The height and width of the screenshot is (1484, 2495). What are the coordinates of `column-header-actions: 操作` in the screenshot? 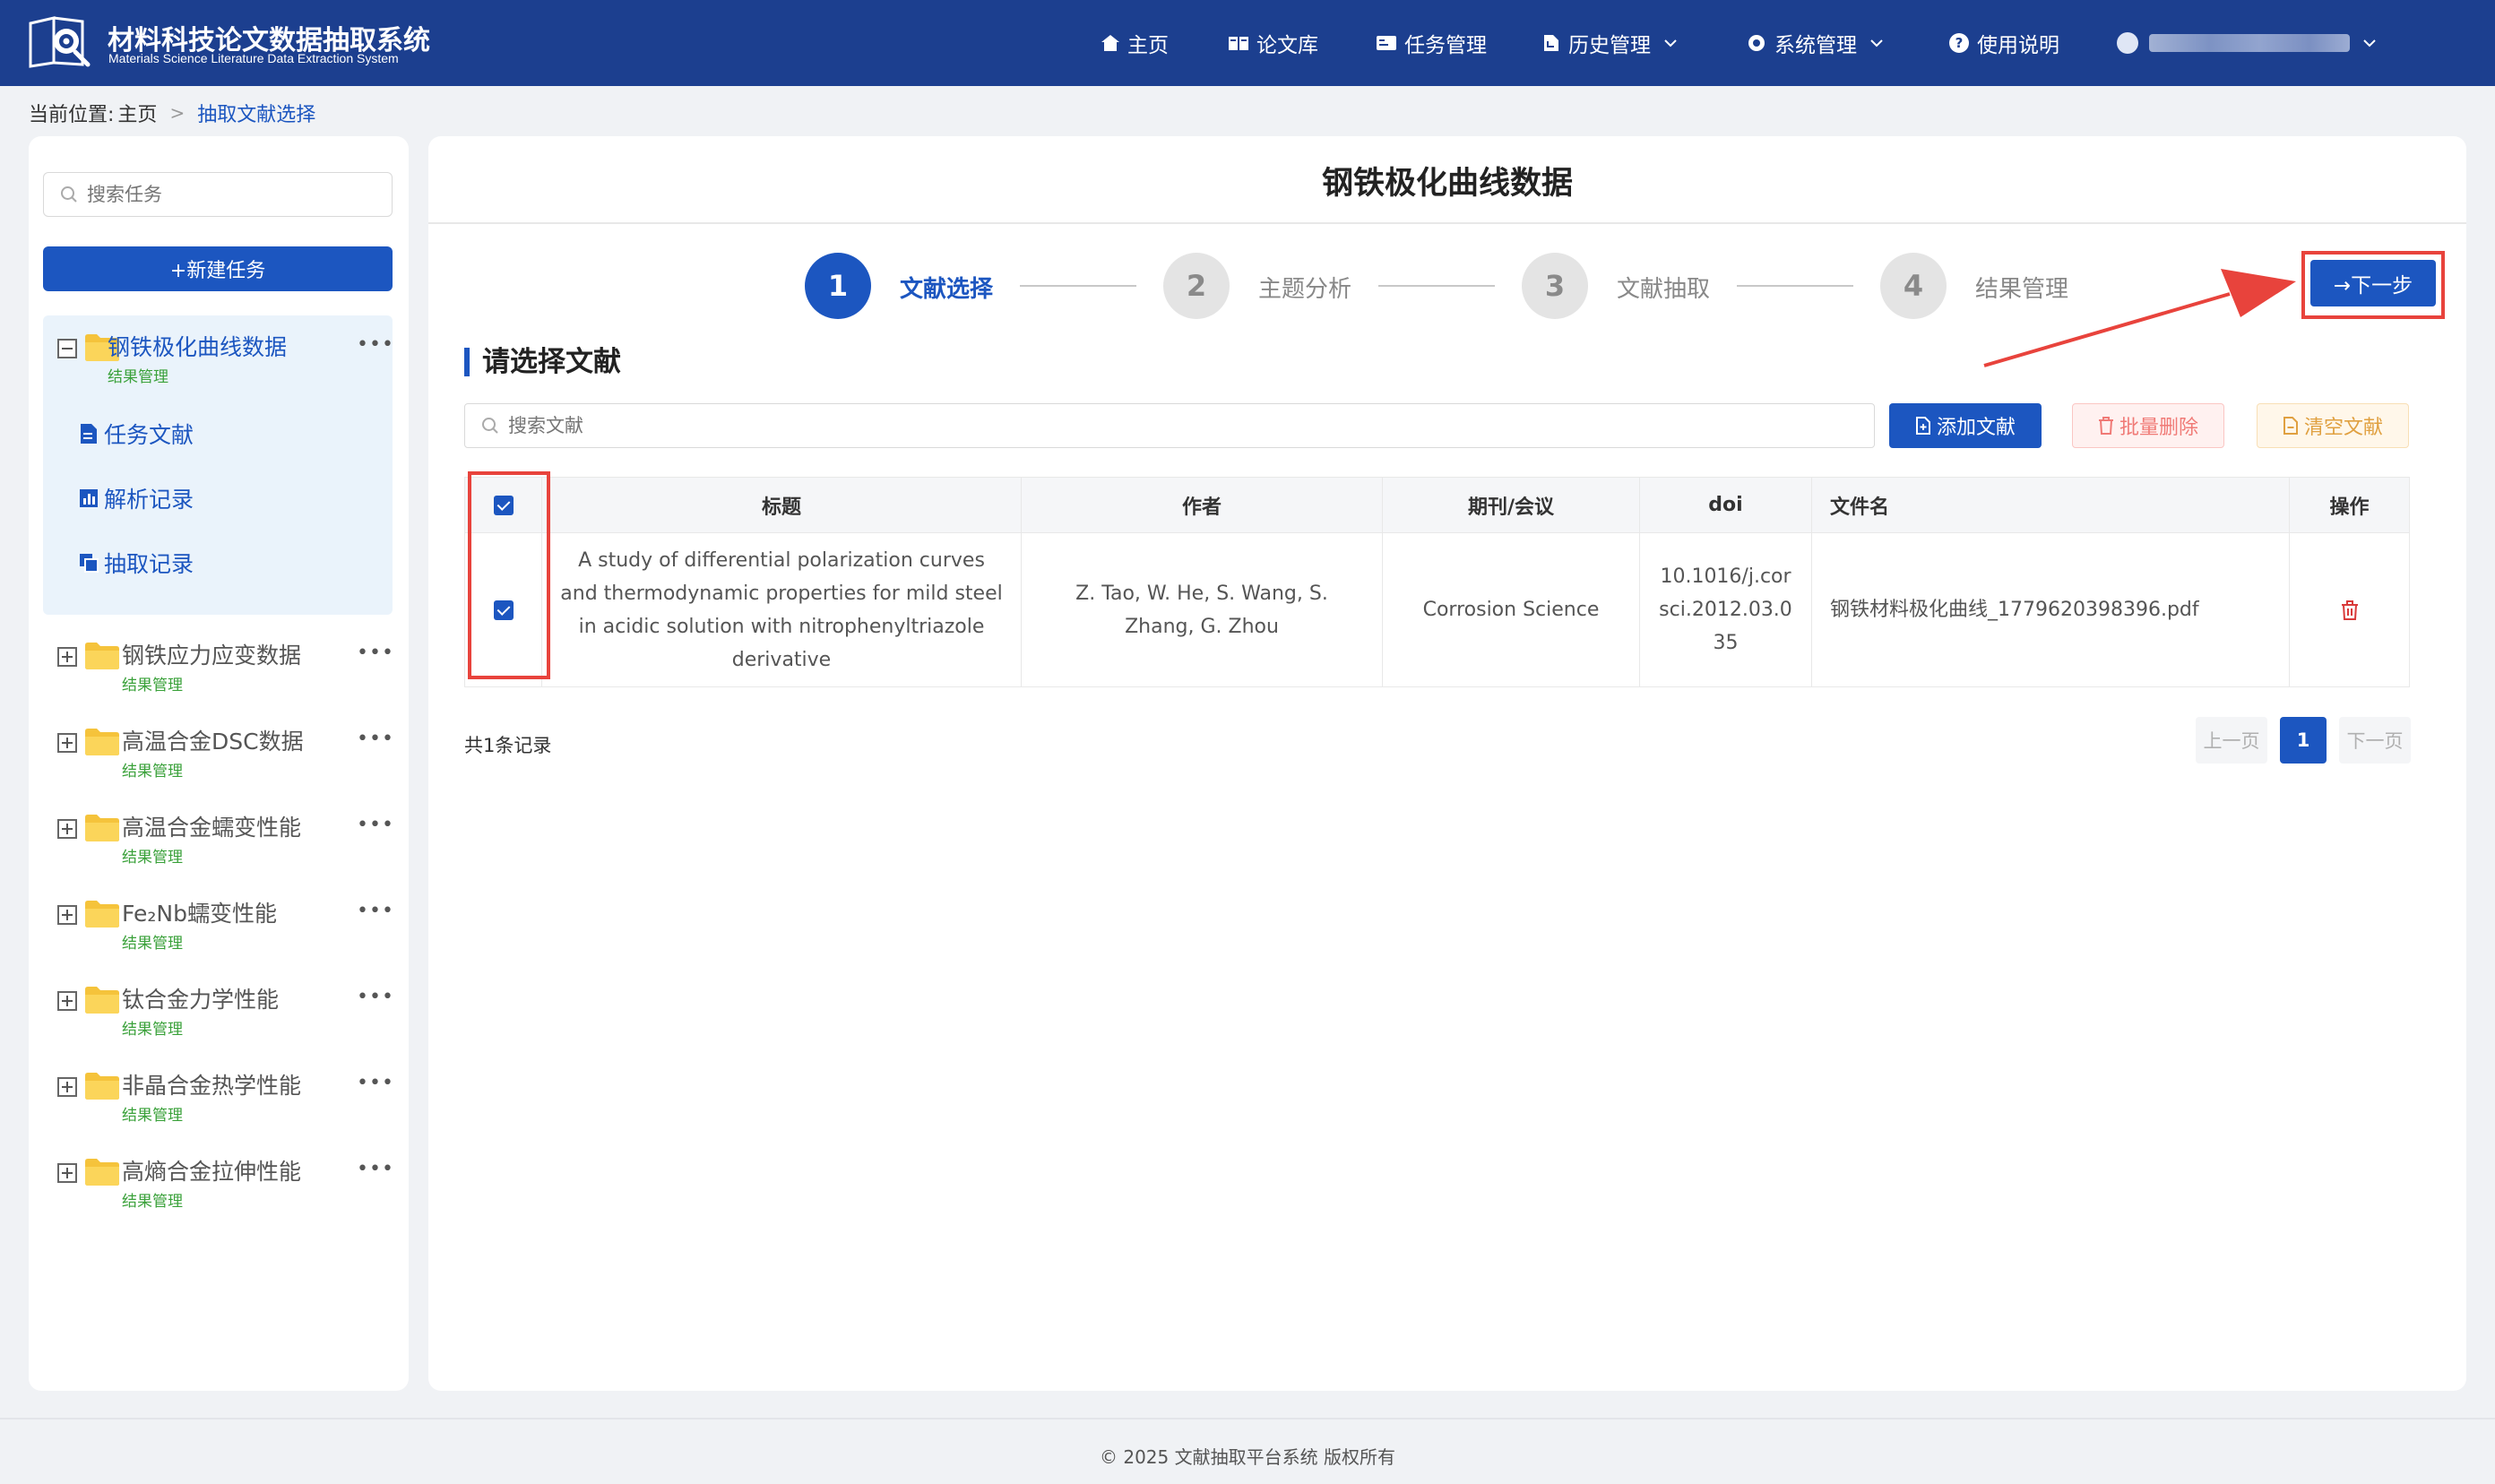 It's located at (2349, 505).